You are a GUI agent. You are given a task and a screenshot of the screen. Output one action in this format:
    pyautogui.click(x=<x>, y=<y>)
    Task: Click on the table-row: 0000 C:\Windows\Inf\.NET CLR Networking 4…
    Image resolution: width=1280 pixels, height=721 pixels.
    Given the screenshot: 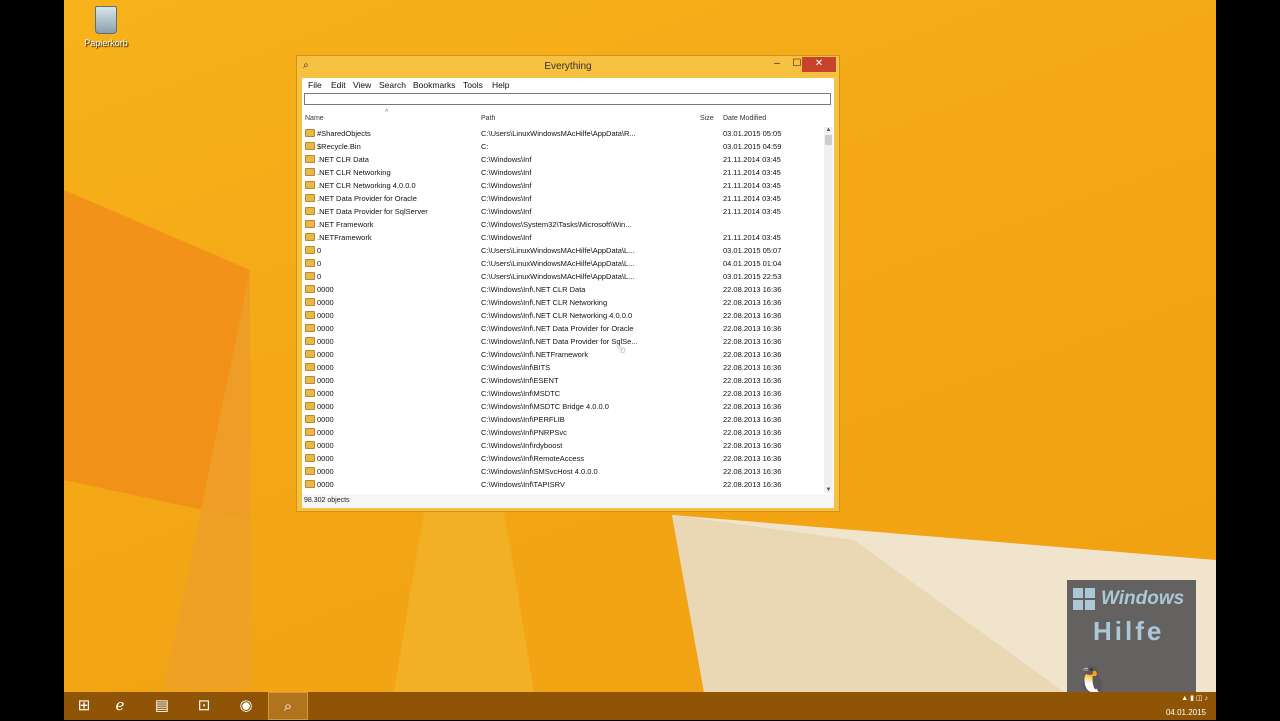 What is the action you would take?
    pyautogui.click(x=563, y=315)
    